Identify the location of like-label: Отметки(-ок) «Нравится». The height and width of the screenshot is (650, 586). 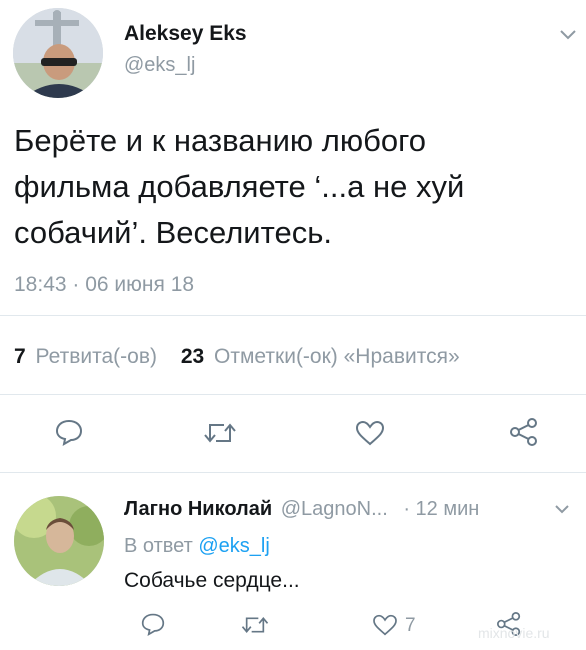
(337, 356).